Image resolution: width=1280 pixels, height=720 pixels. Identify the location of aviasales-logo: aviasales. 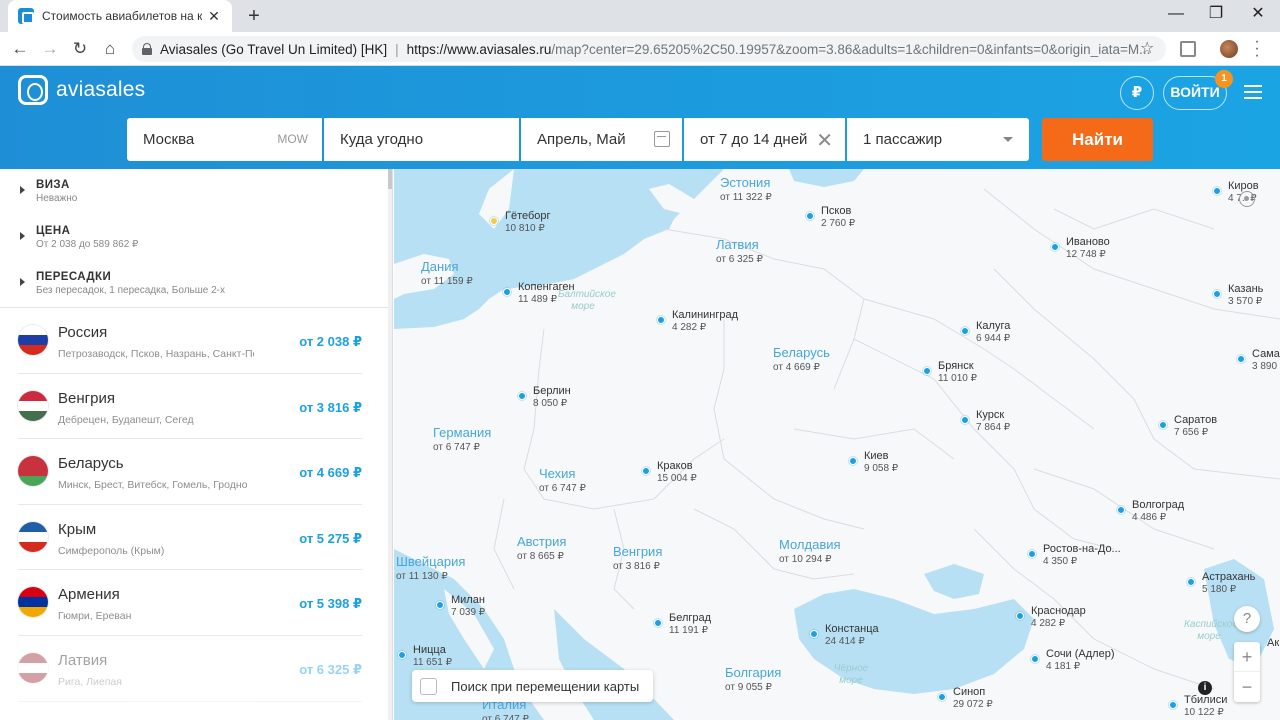
(81, 90).